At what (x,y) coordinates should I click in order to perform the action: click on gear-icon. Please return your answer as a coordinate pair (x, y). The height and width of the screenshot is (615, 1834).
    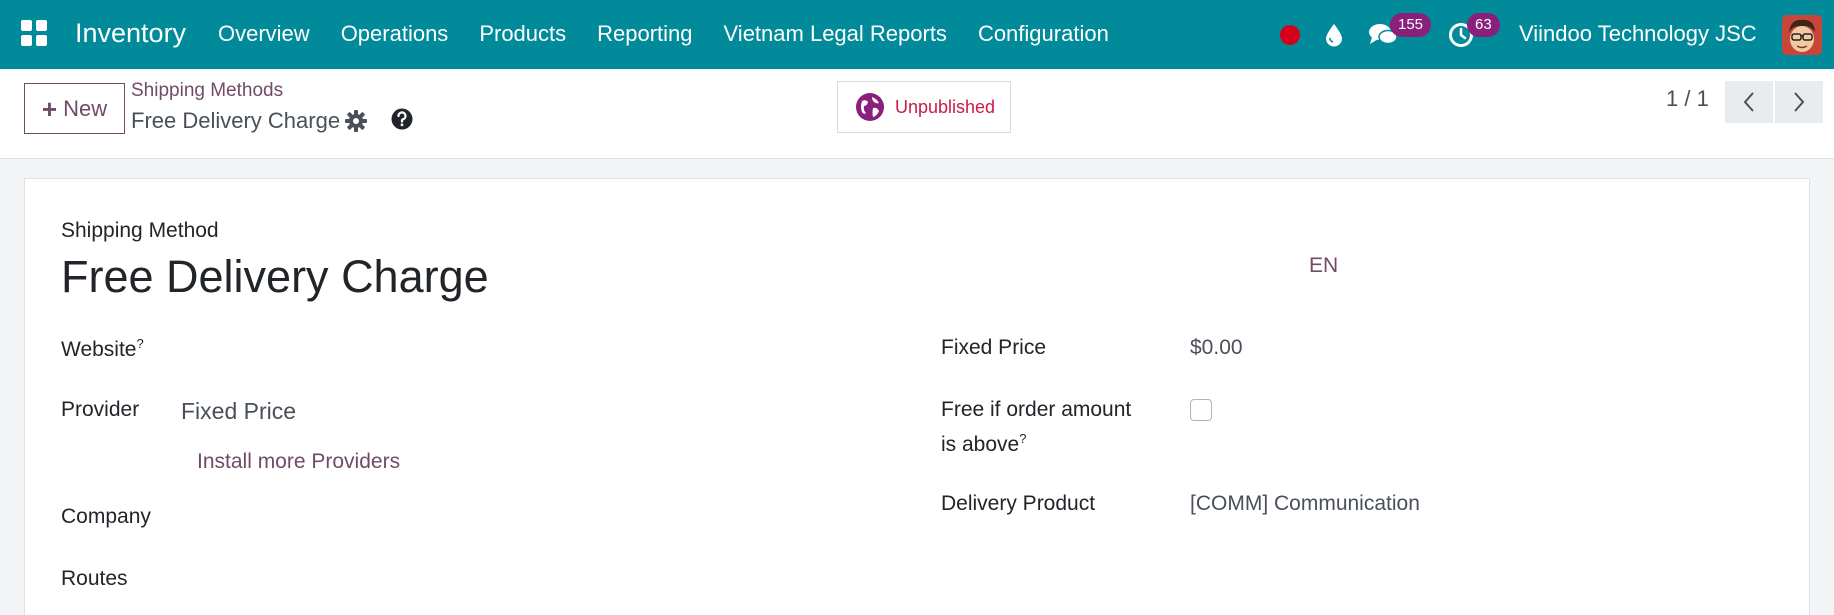
    Looking at the image, I should click on (356, 121).